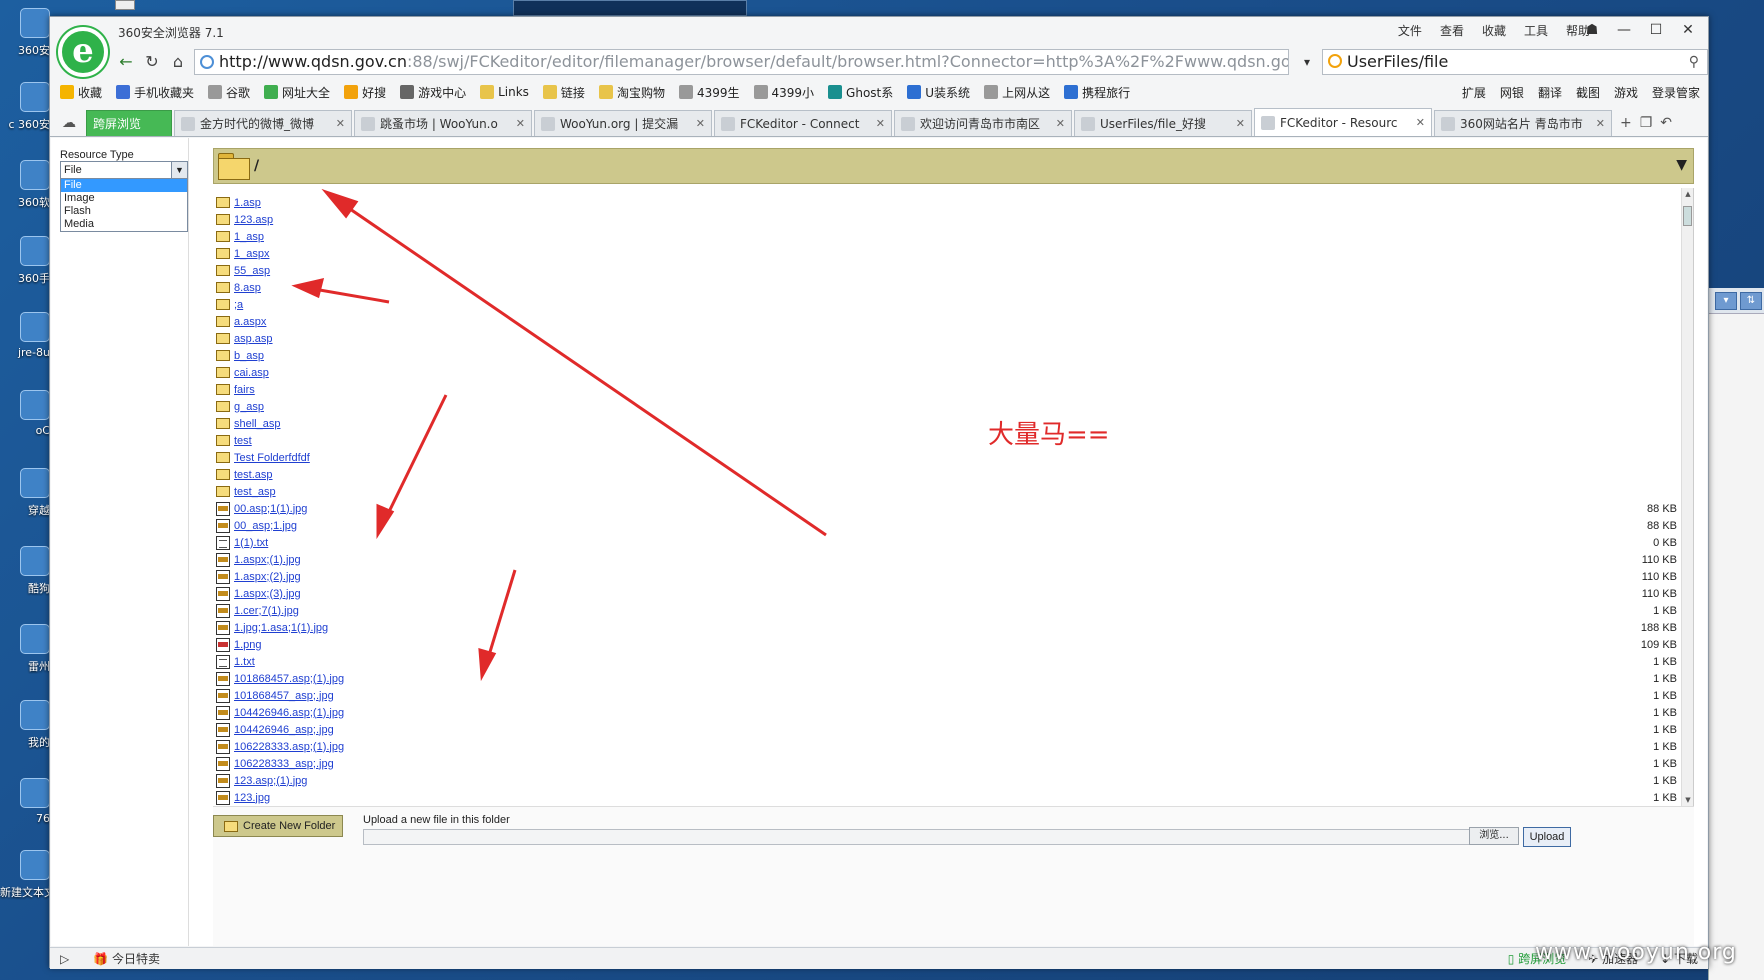  I want to click on desktop-icon: 新建文本文, so click(25, 885).